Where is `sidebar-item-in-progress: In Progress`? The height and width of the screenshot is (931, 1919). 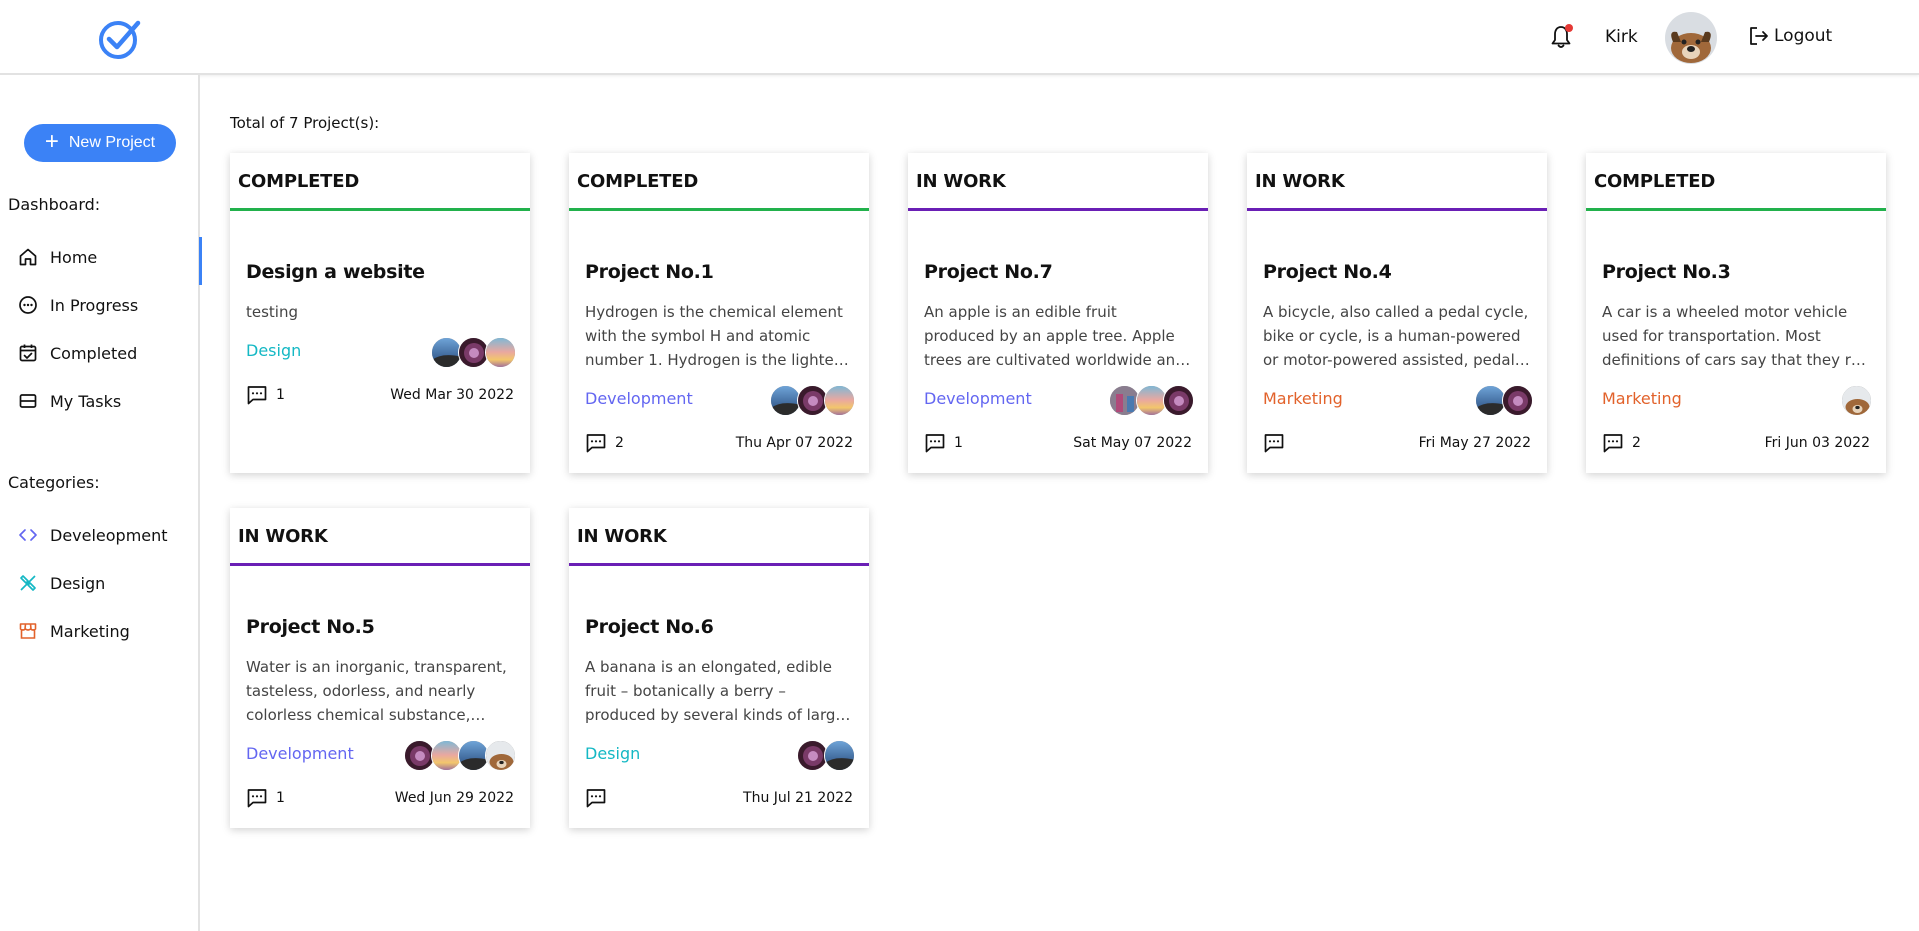
sidebar-item-in-progress: In Progress is located at coordinates (100, 305).